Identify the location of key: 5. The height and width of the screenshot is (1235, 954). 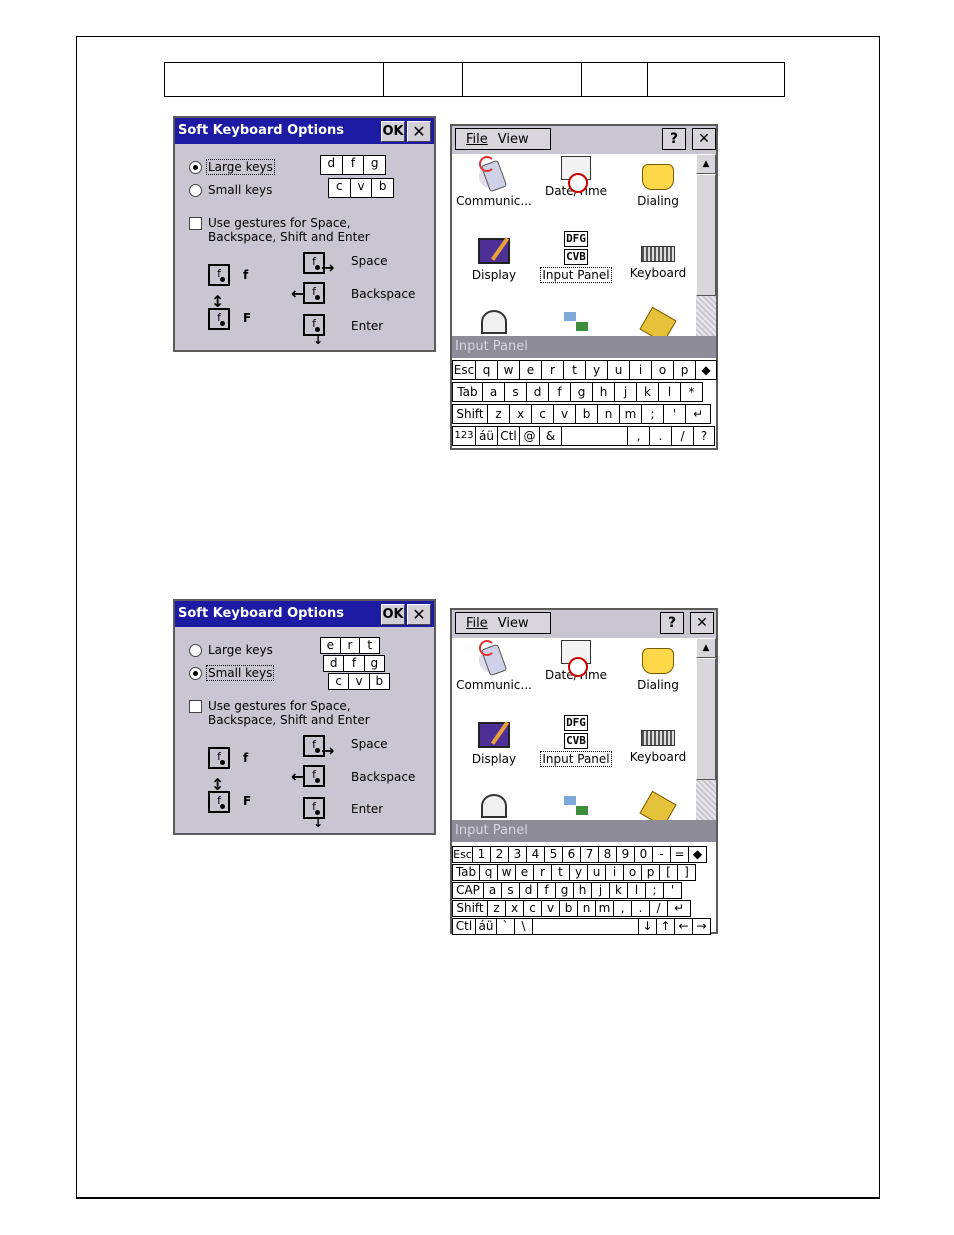
(553, 854).